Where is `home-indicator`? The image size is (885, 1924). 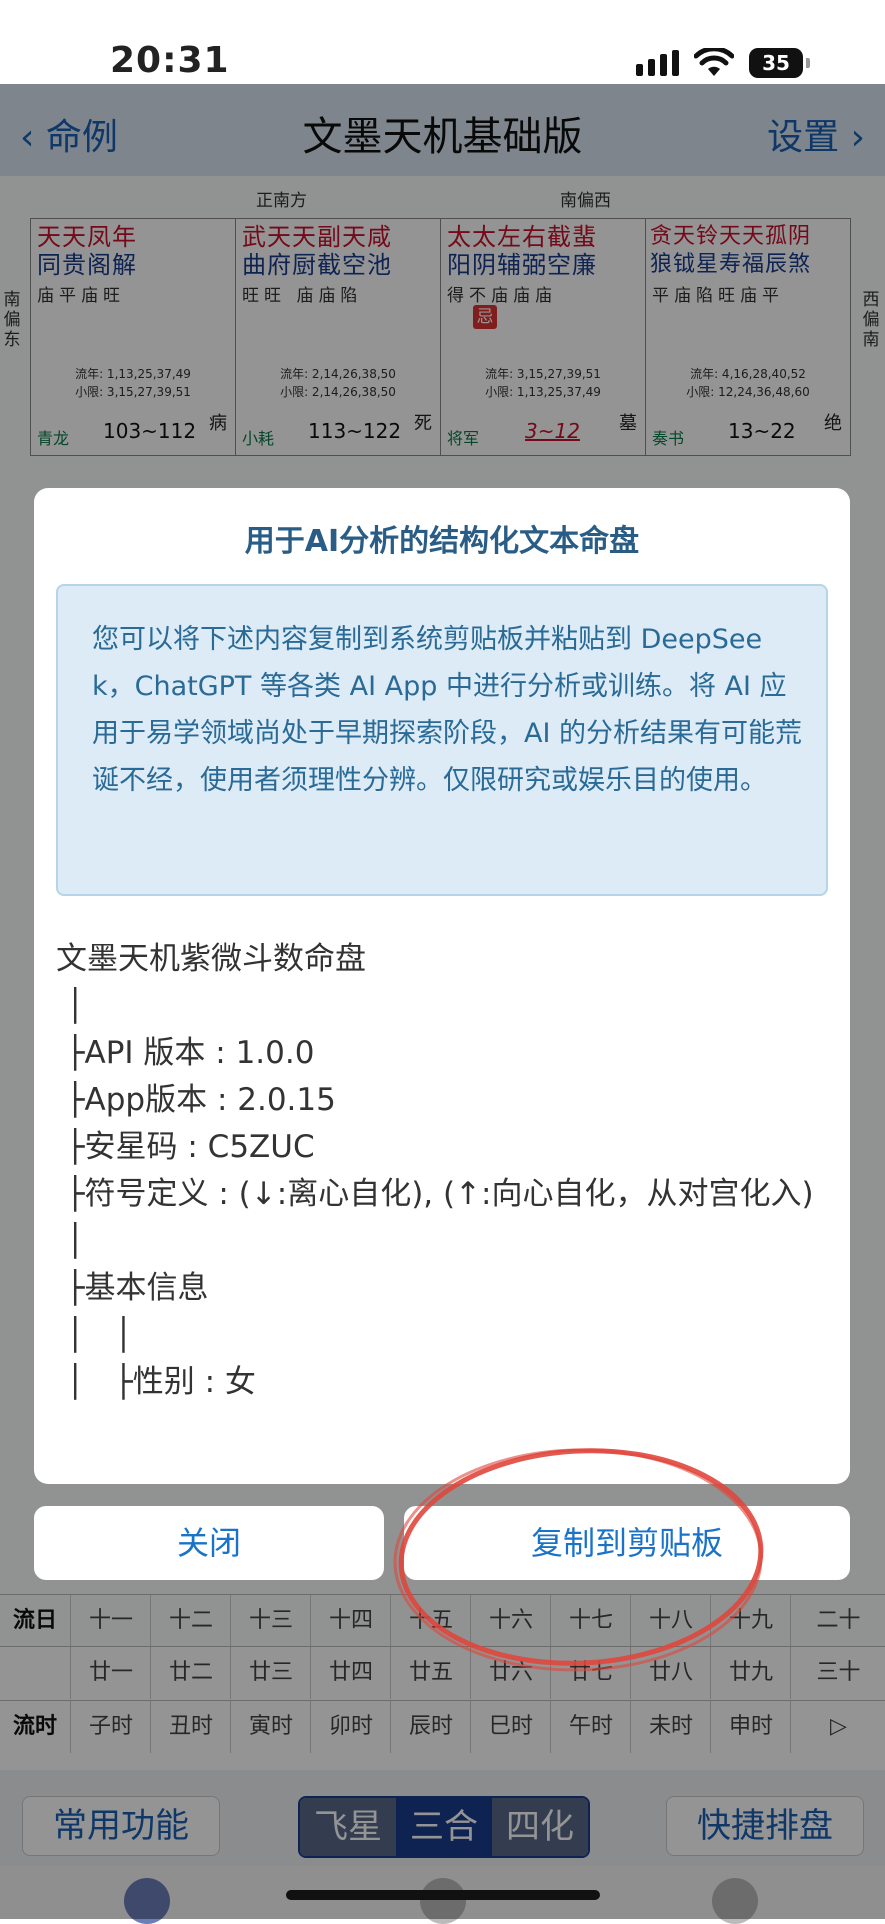 home-indicator is located at coordinates (443, 1895).